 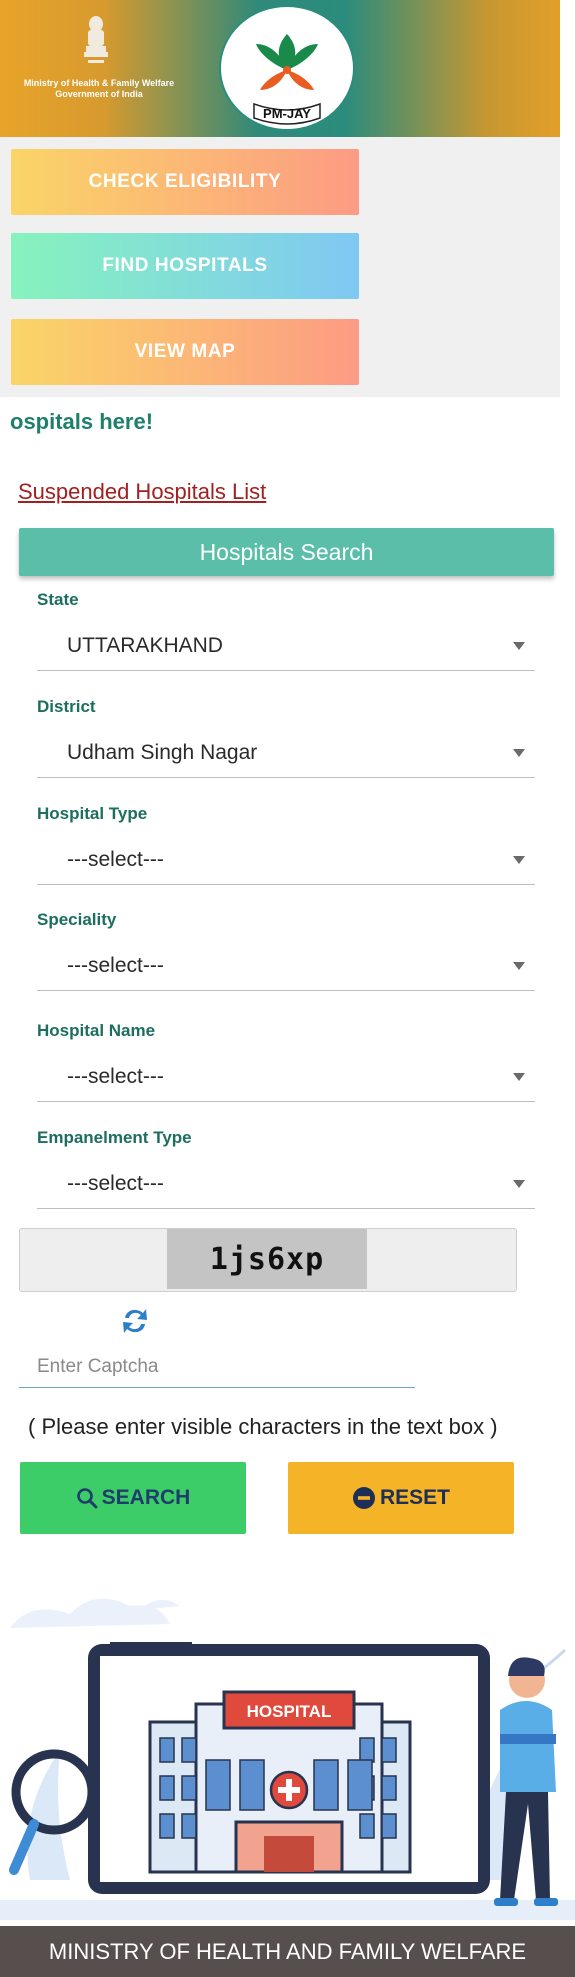 What do you see at coordinates (414, 1497) in the screenshot?
I see `reset-button-label: RESET` at bounding box center [414, 1497].